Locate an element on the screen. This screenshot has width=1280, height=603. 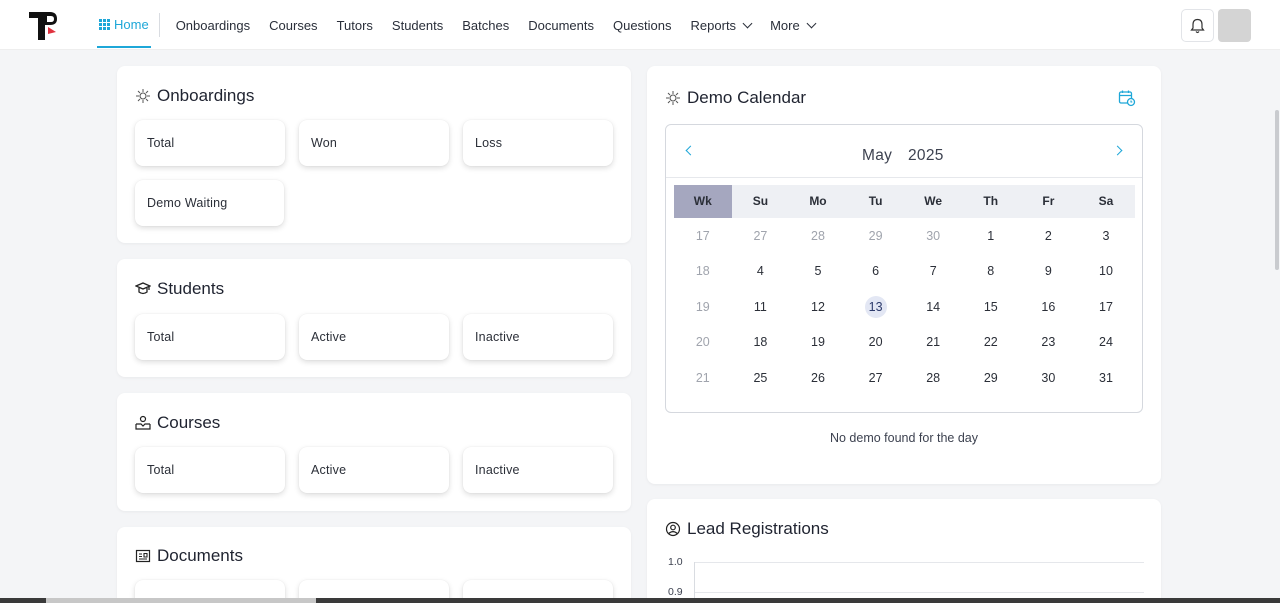
chevron-right-icon is located at coordinates (1117, 150).